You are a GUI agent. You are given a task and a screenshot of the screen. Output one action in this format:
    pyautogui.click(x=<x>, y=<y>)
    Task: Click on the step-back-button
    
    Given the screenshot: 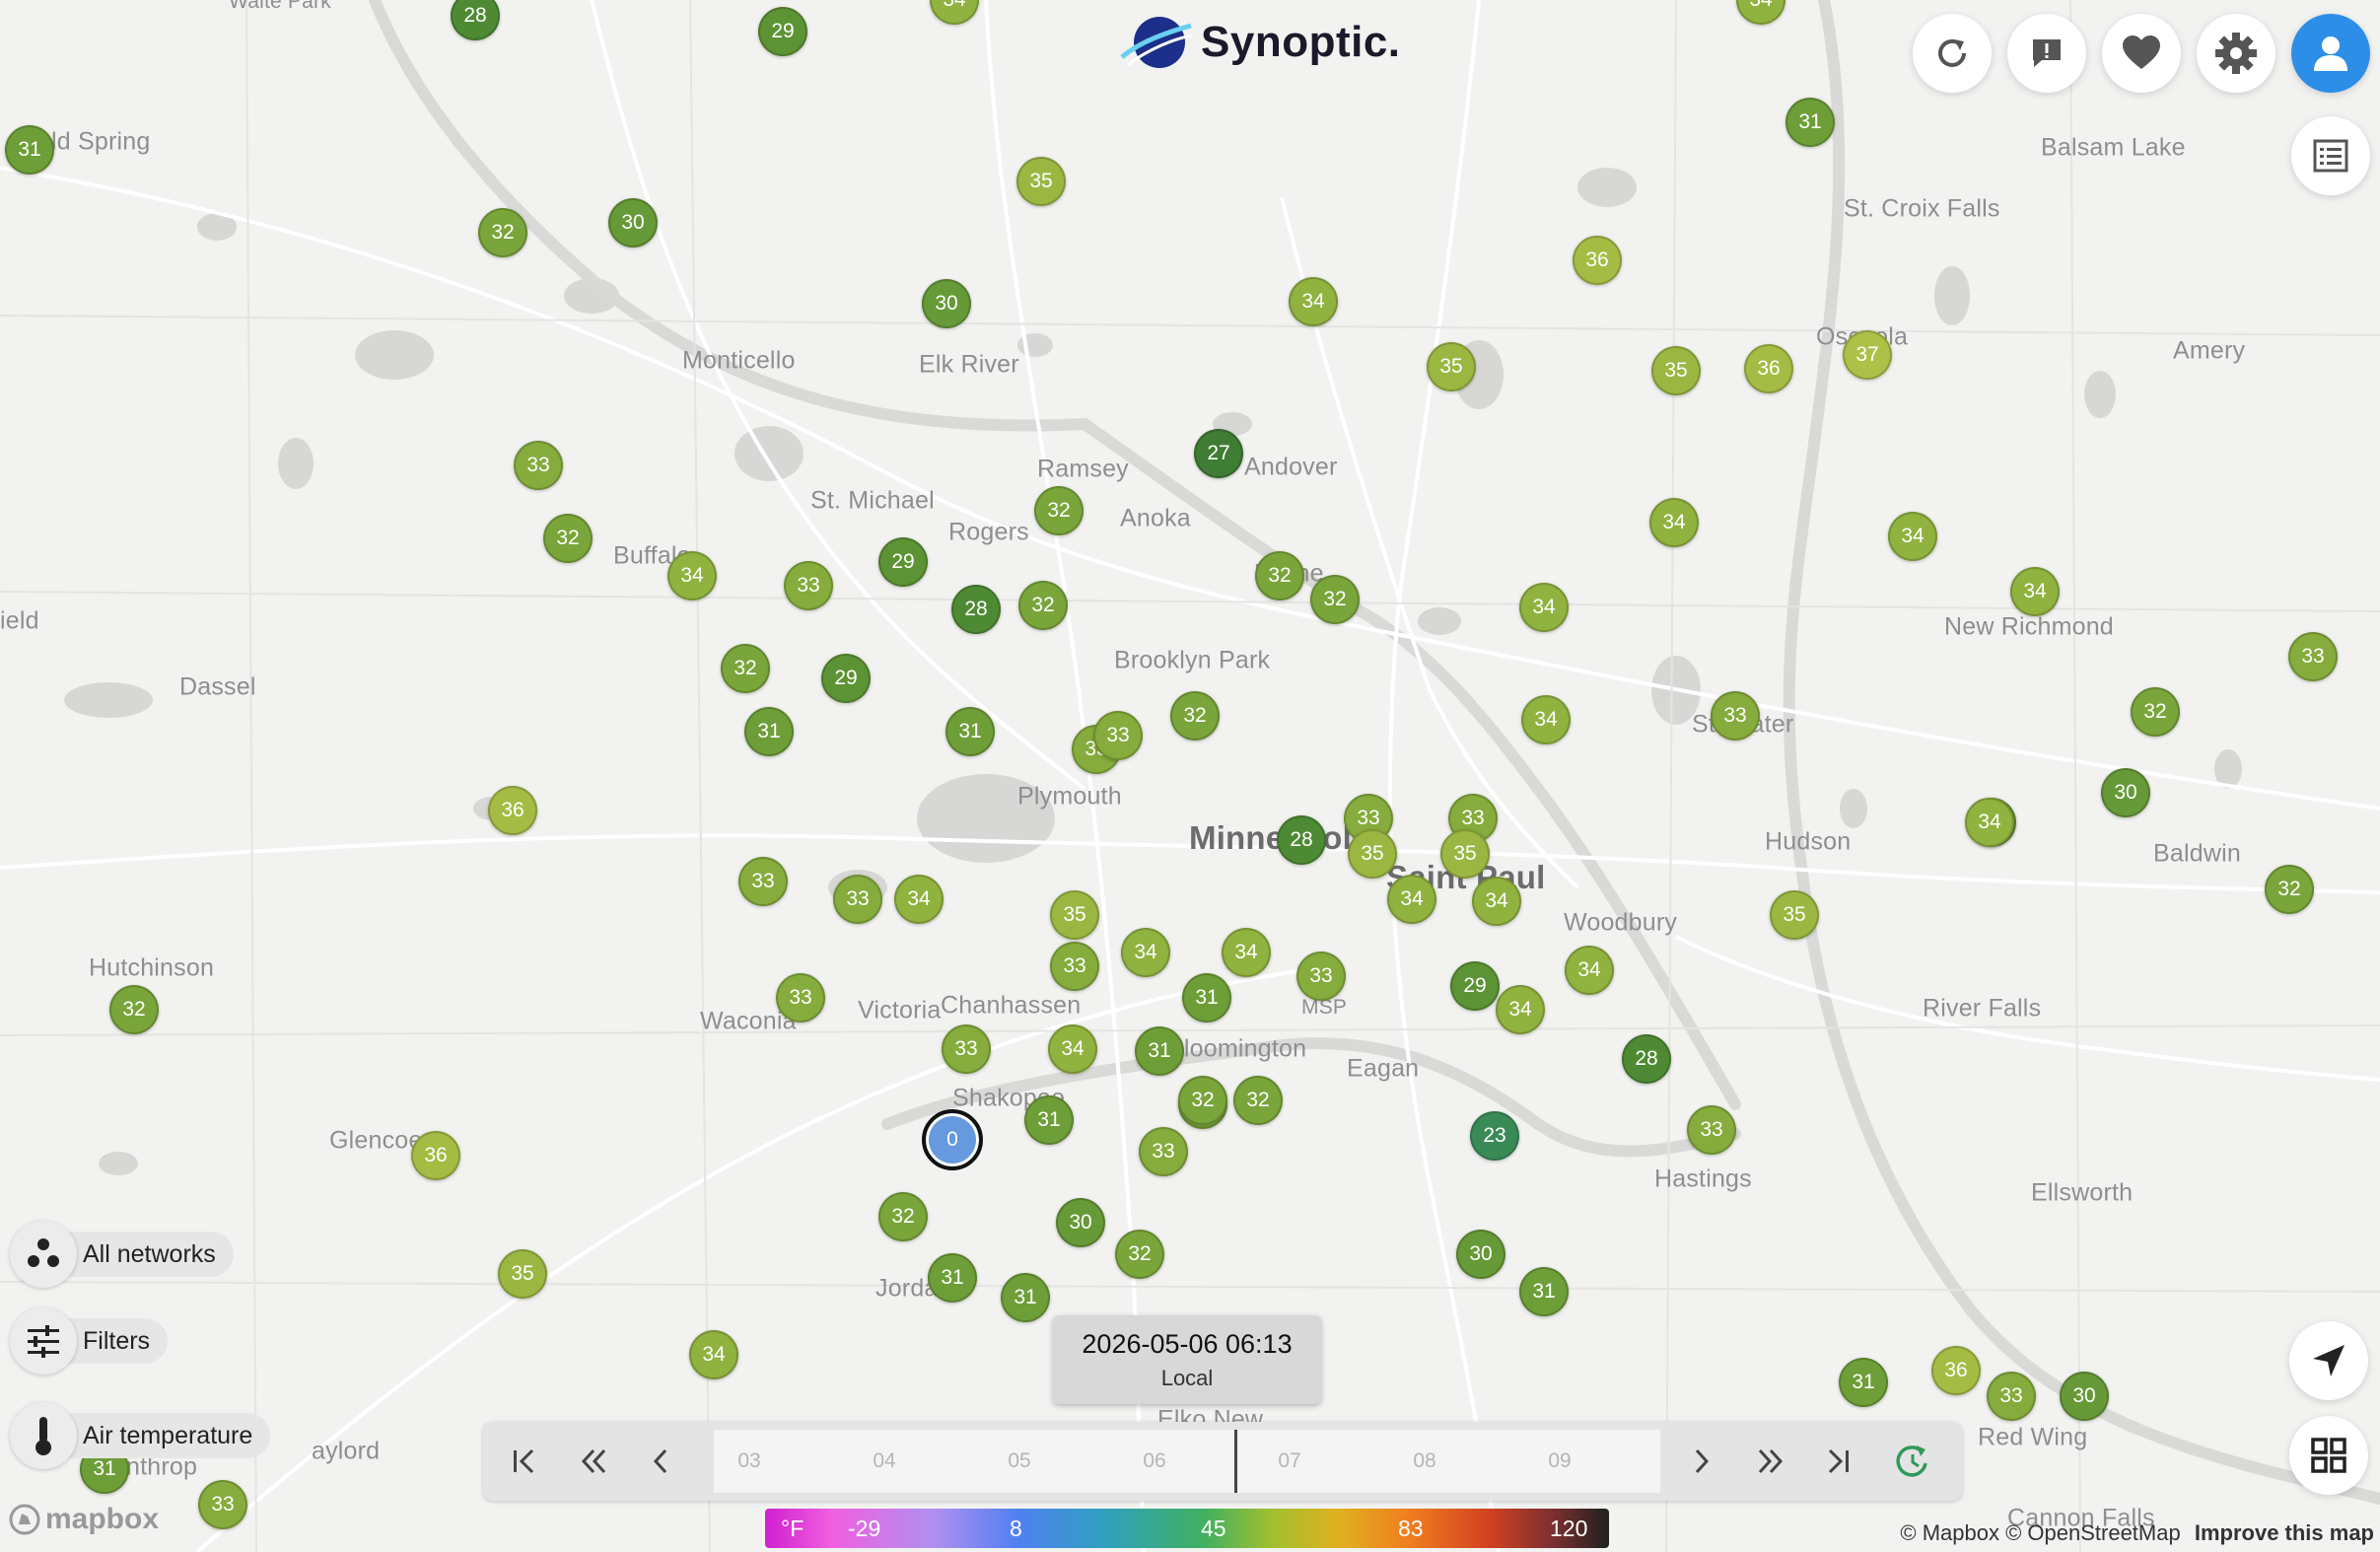 What is the action you would take?
    pyautogui.click(x=660, y=1461)
    